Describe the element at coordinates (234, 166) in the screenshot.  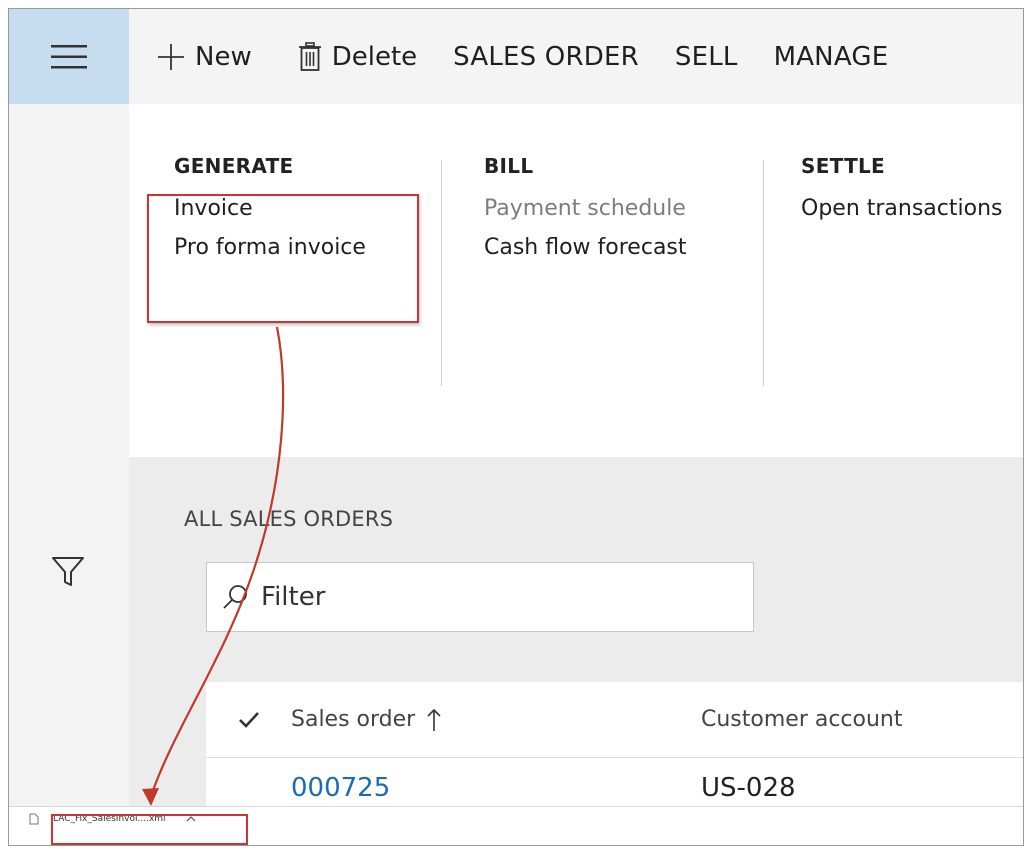
I see `group-header: GENERATE` at that location.